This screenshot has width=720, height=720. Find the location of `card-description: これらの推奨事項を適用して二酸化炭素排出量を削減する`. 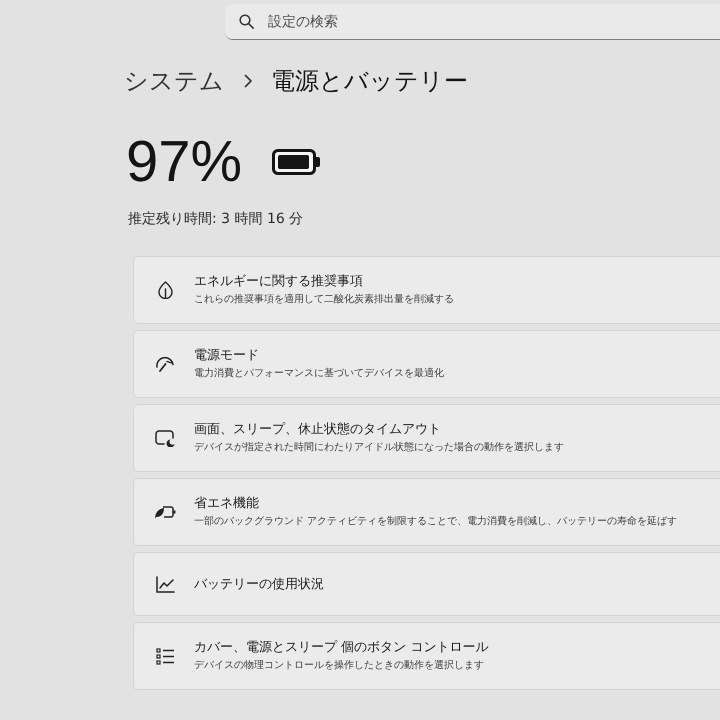

card-description: これらの推奨事項を適用して二酸化炭素排出量を削減する is located at coordinates (324, 300).